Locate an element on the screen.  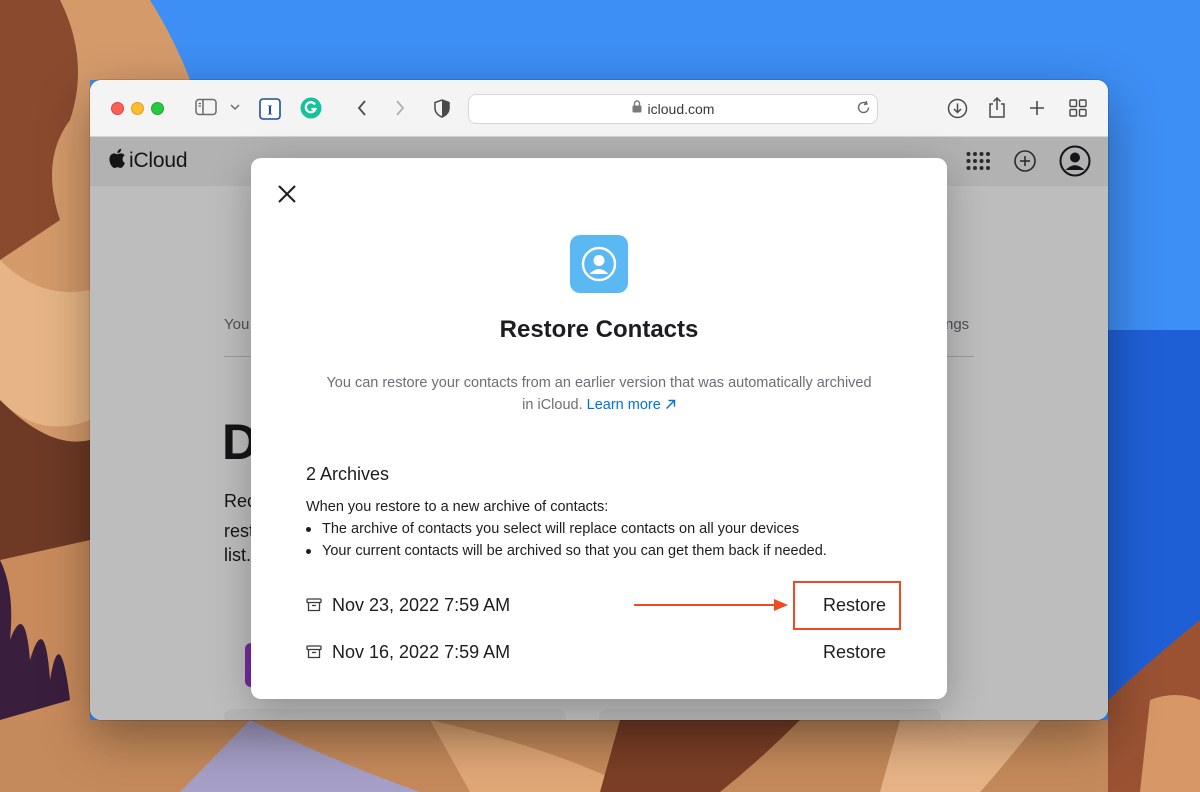
shield-icon is located at coordinates (442, 108).